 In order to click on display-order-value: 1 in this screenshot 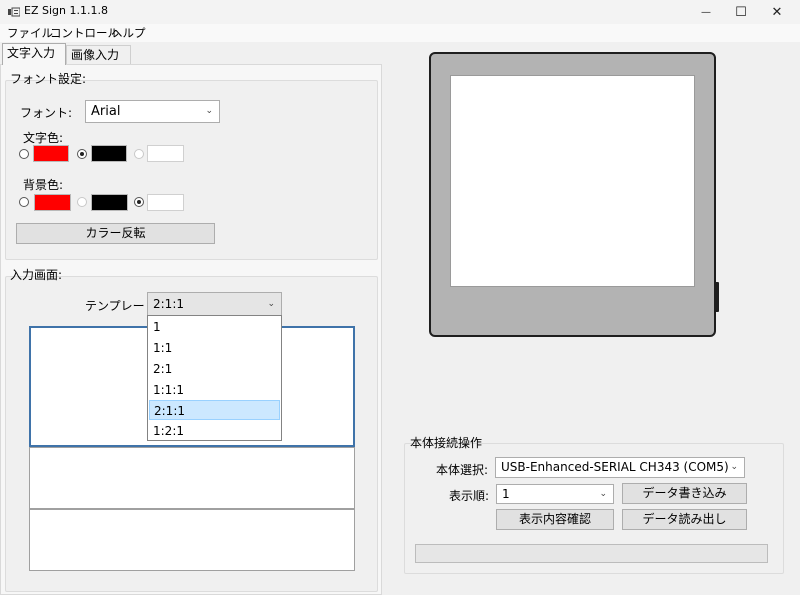, I will do `click(506, 494)`.